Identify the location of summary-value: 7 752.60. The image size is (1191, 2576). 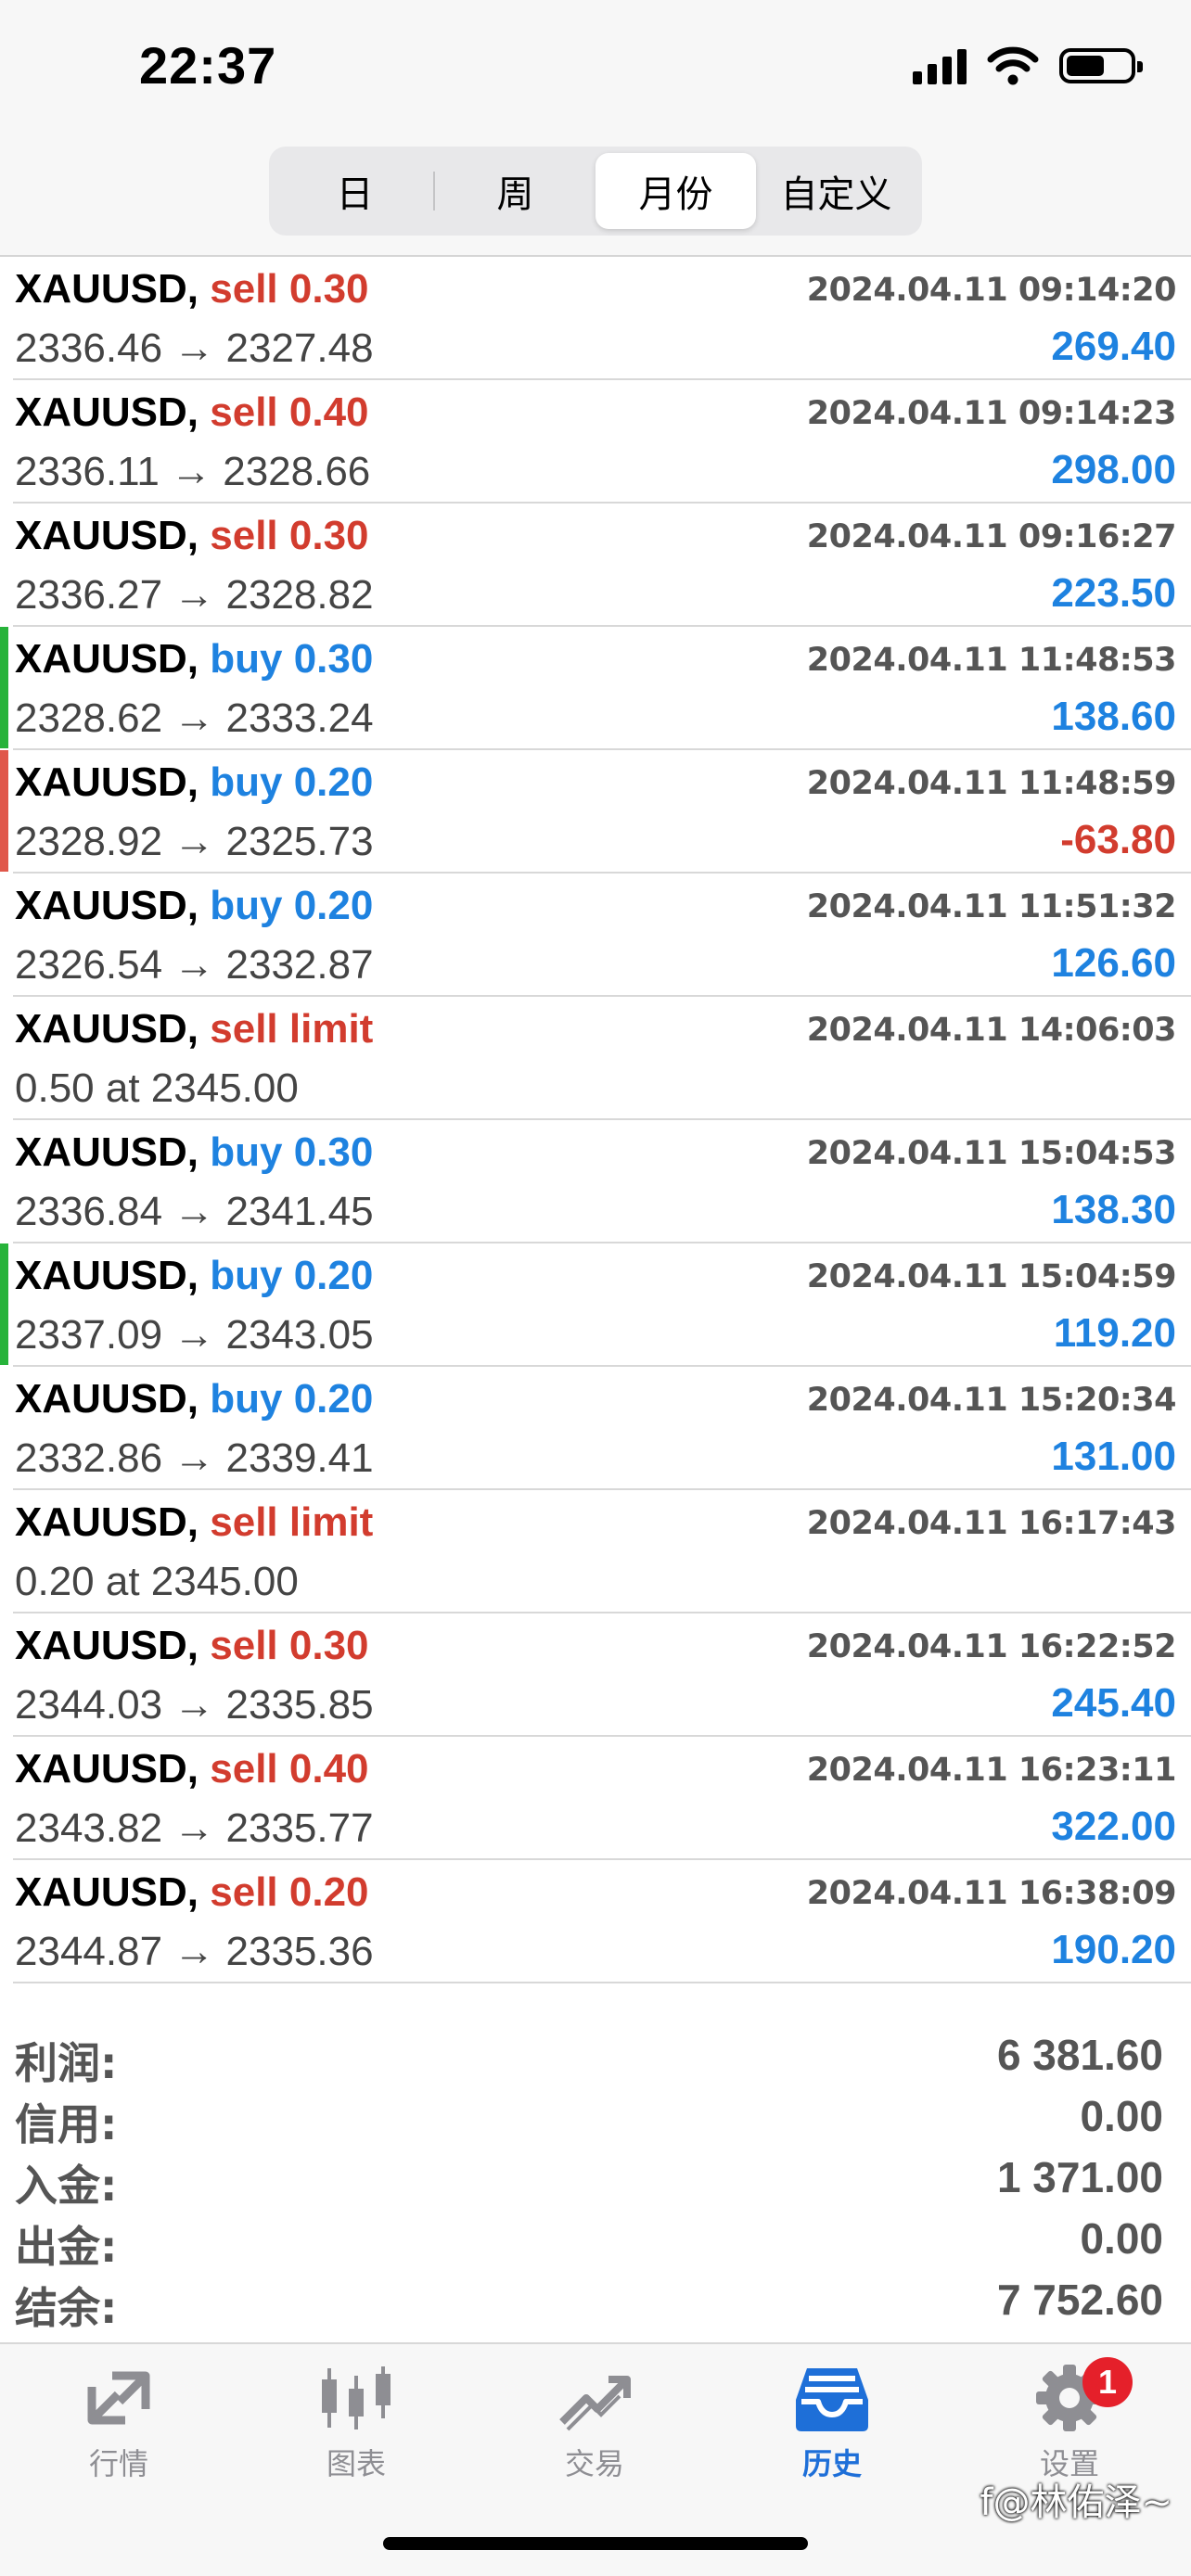
(1079, 2300).